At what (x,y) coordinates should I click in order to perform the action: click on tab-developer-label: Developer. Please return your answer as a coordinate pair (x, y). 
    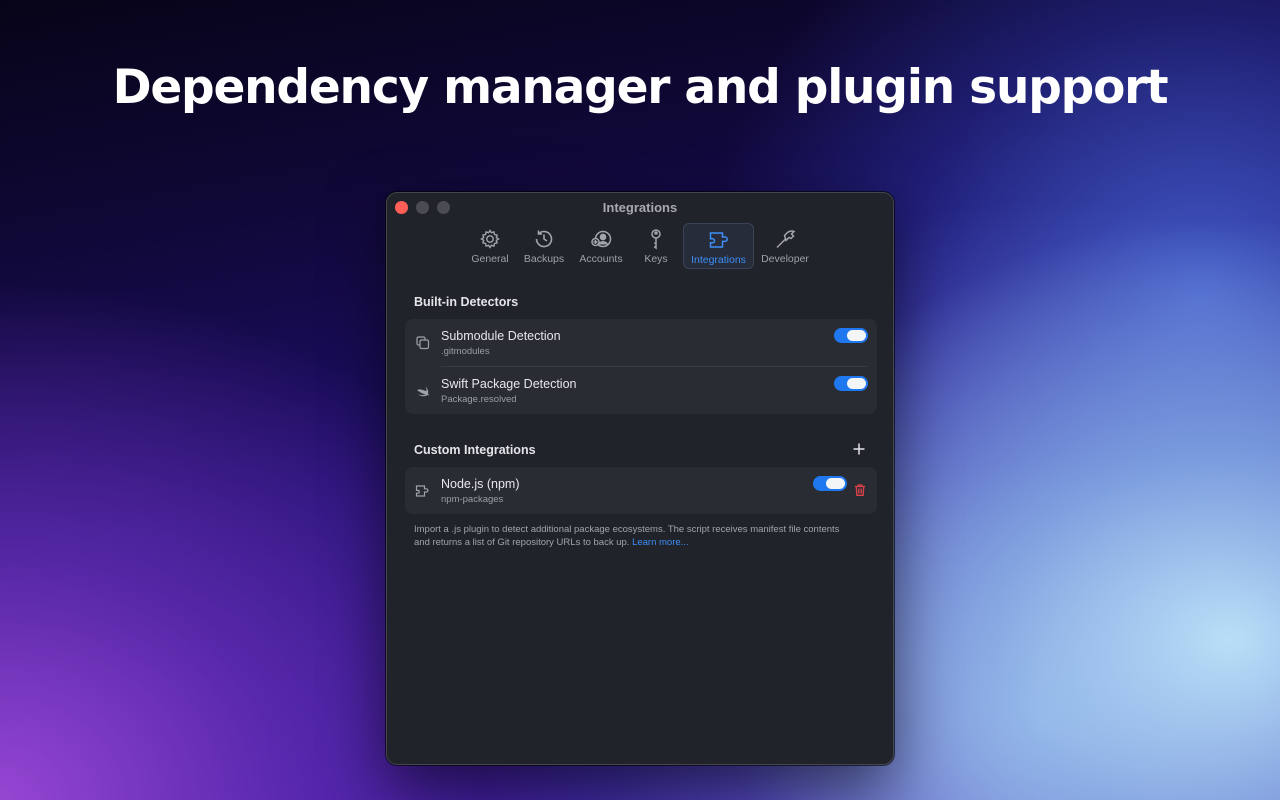
    Looking at the image, I should click on (785, 259).